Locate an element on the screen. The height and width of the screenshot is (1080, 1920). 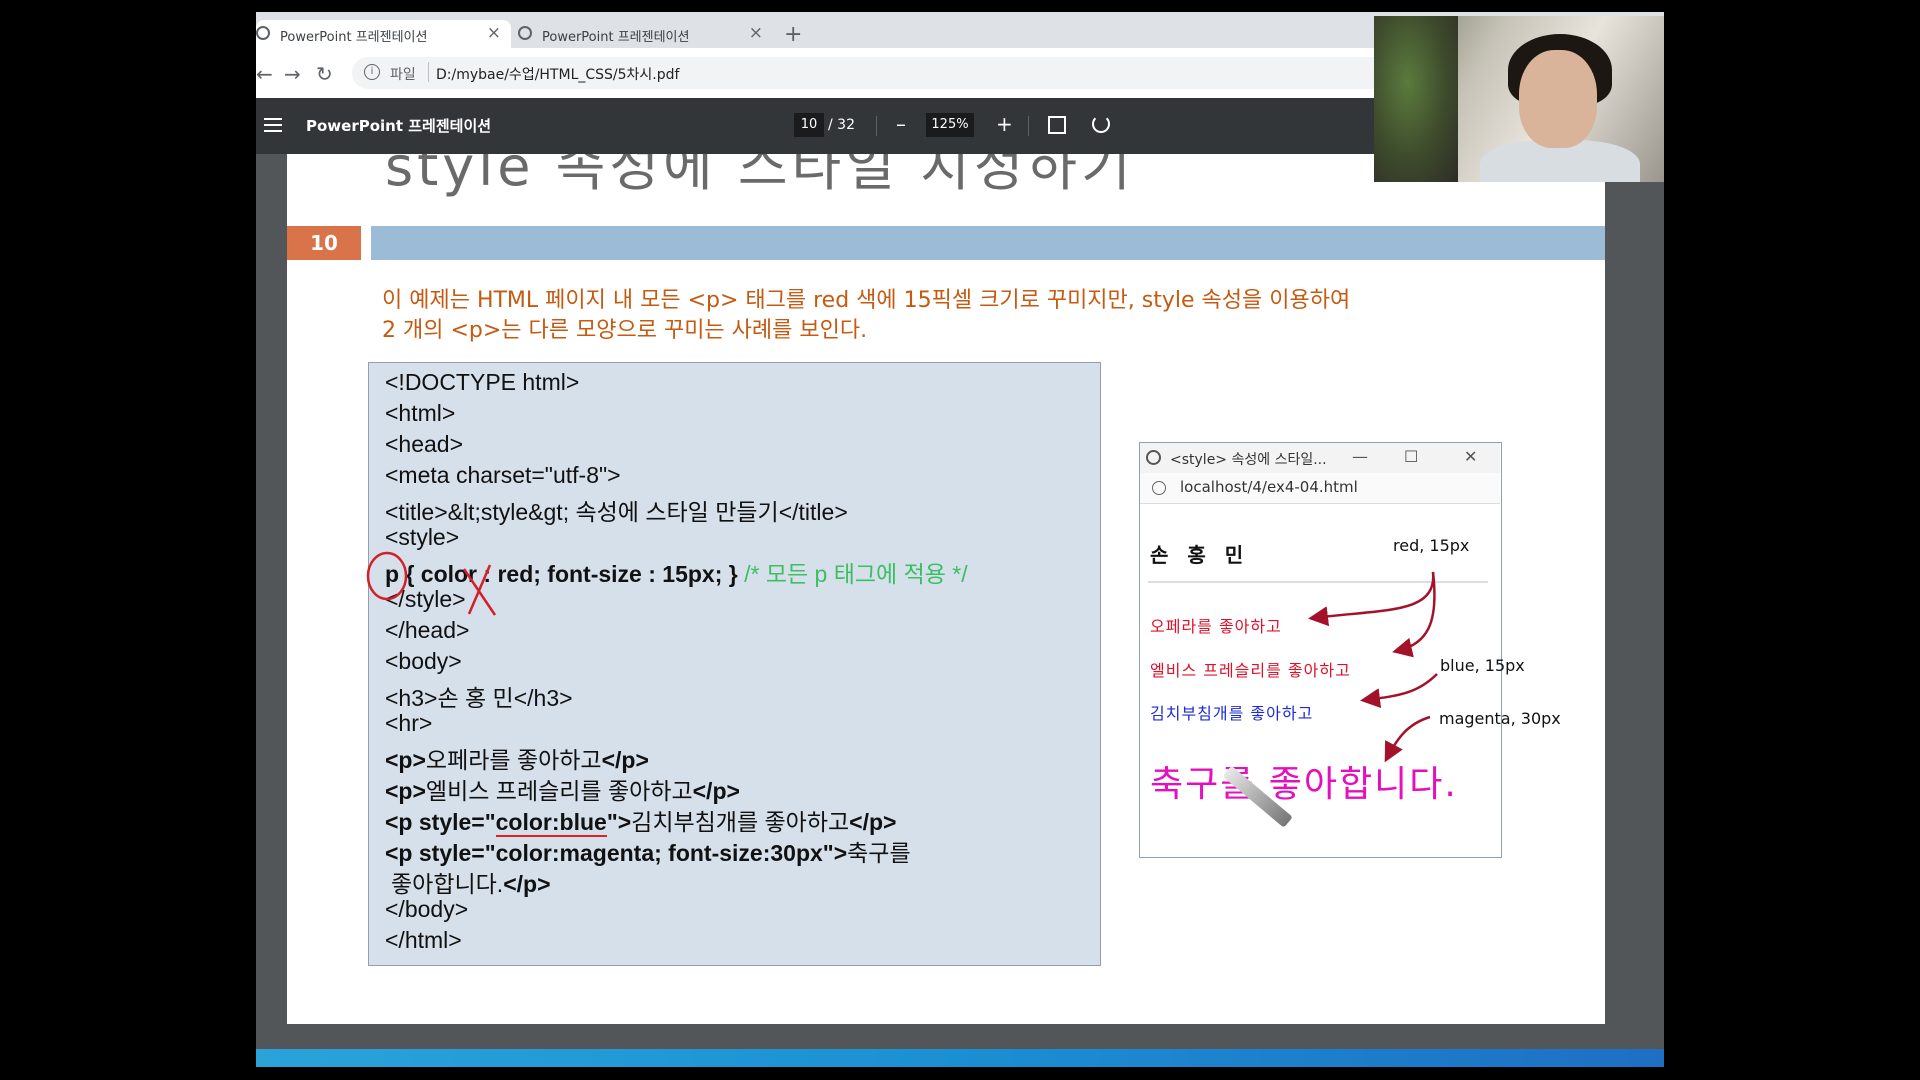
code-line: <meta charset="utf-8"> is located at coordinates (503, 475).